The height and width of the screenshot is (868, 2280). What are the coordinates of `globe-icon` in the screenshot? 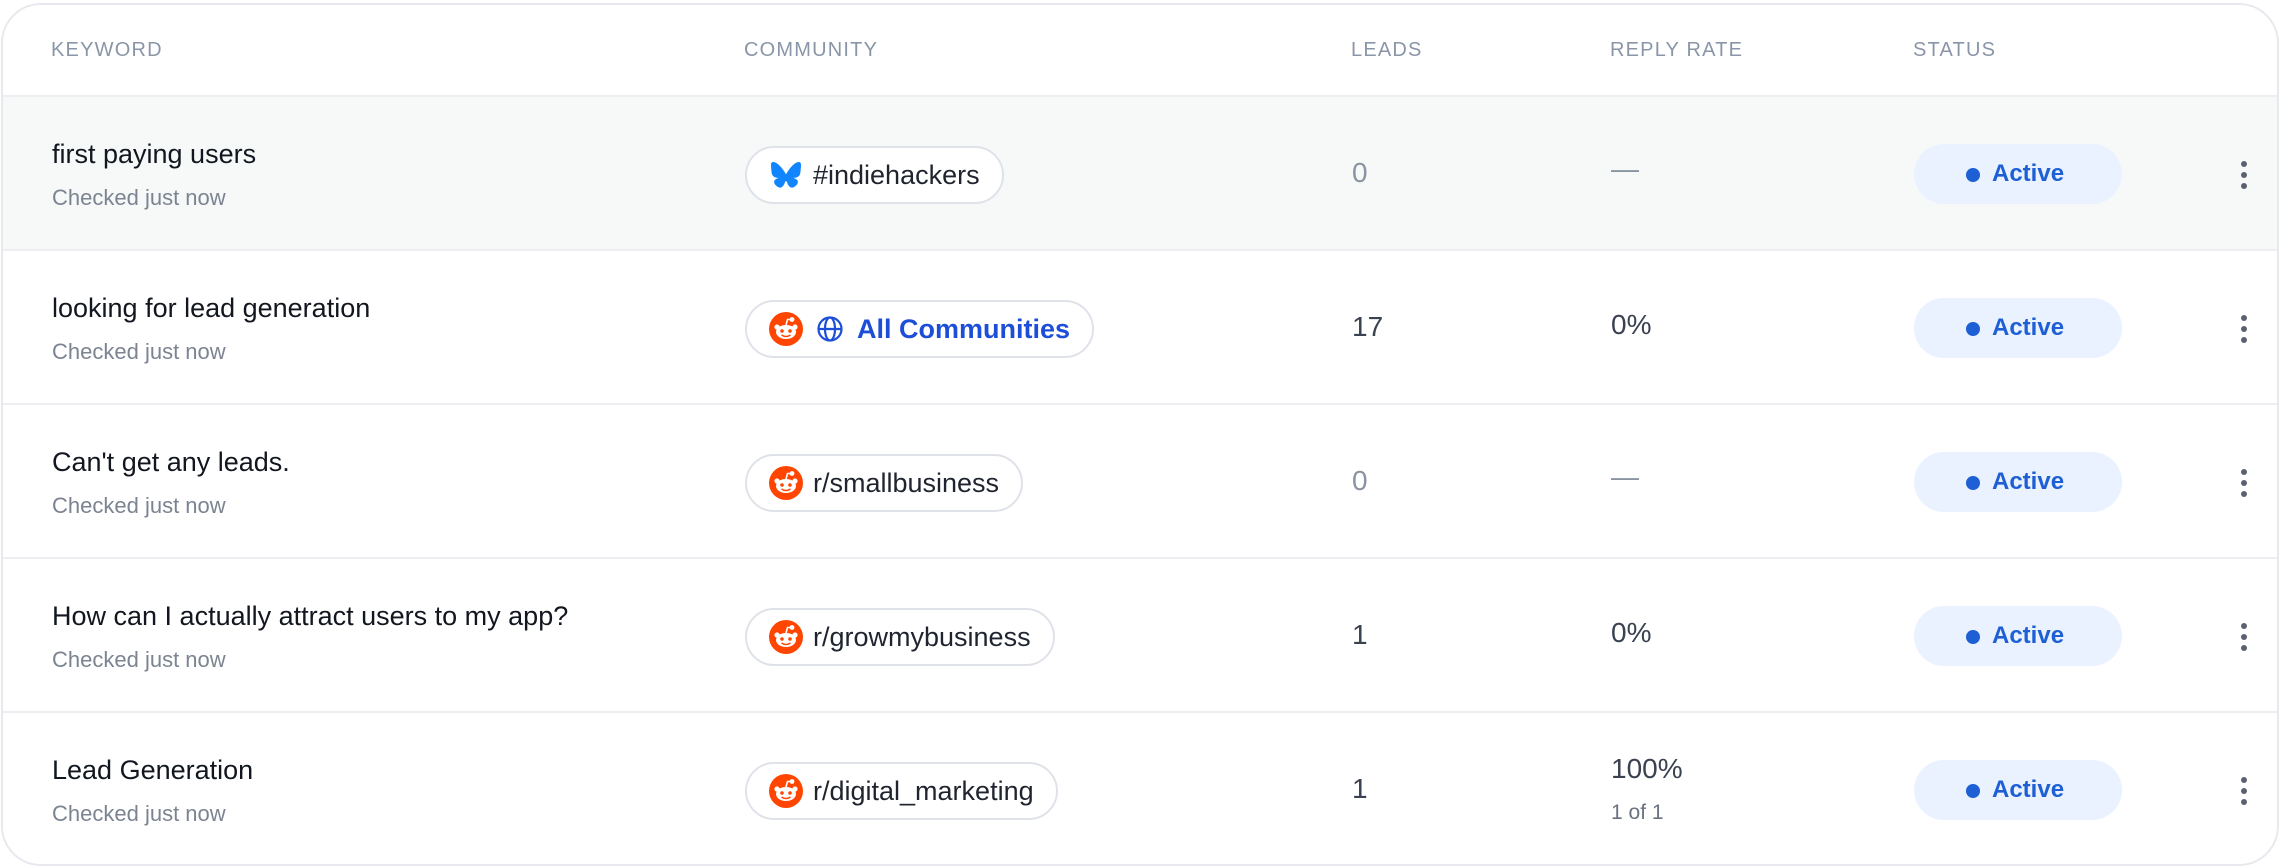 It's located at (830, 329).